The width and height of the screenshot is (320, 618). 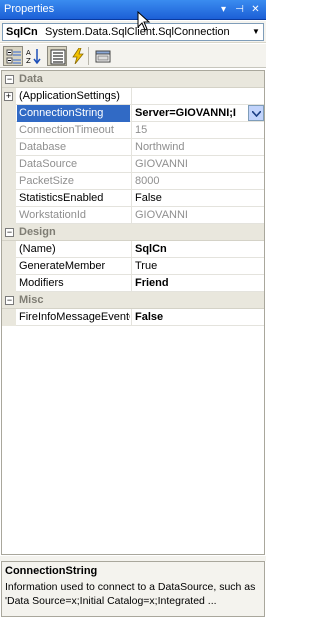 I want to click on alphabetical-button: A Z, so click(x=34, y=56).